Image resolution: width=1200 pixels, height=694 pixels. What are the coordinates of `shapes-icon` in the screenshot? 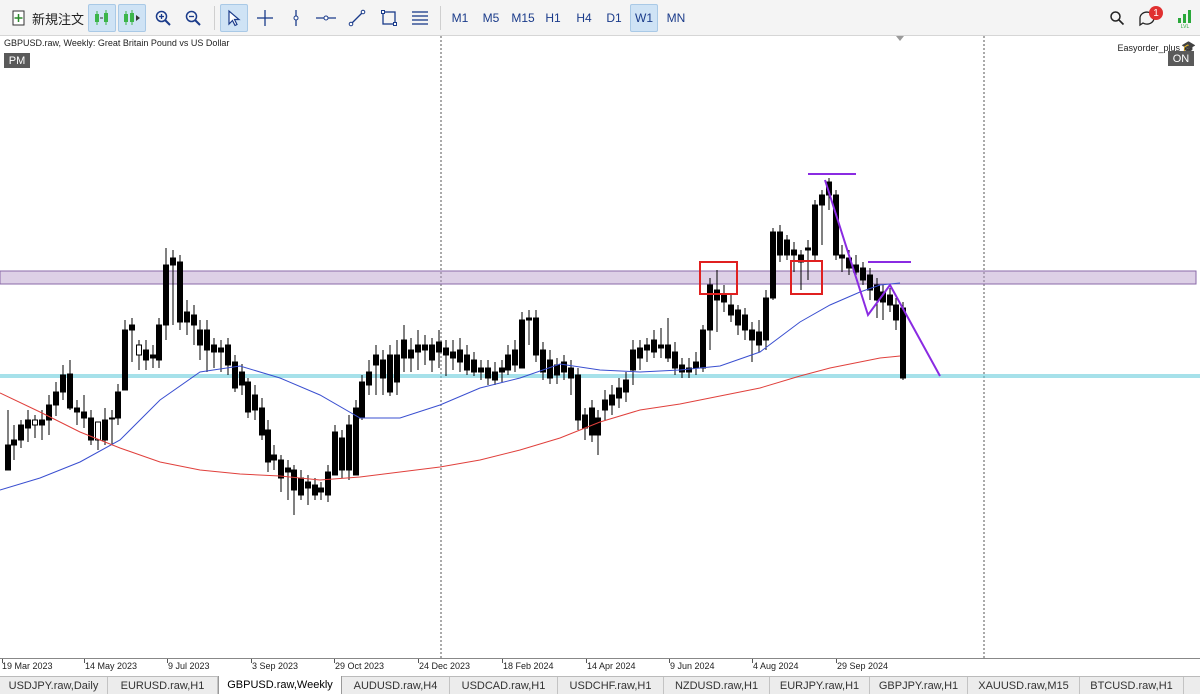 It's located at (389, 18).